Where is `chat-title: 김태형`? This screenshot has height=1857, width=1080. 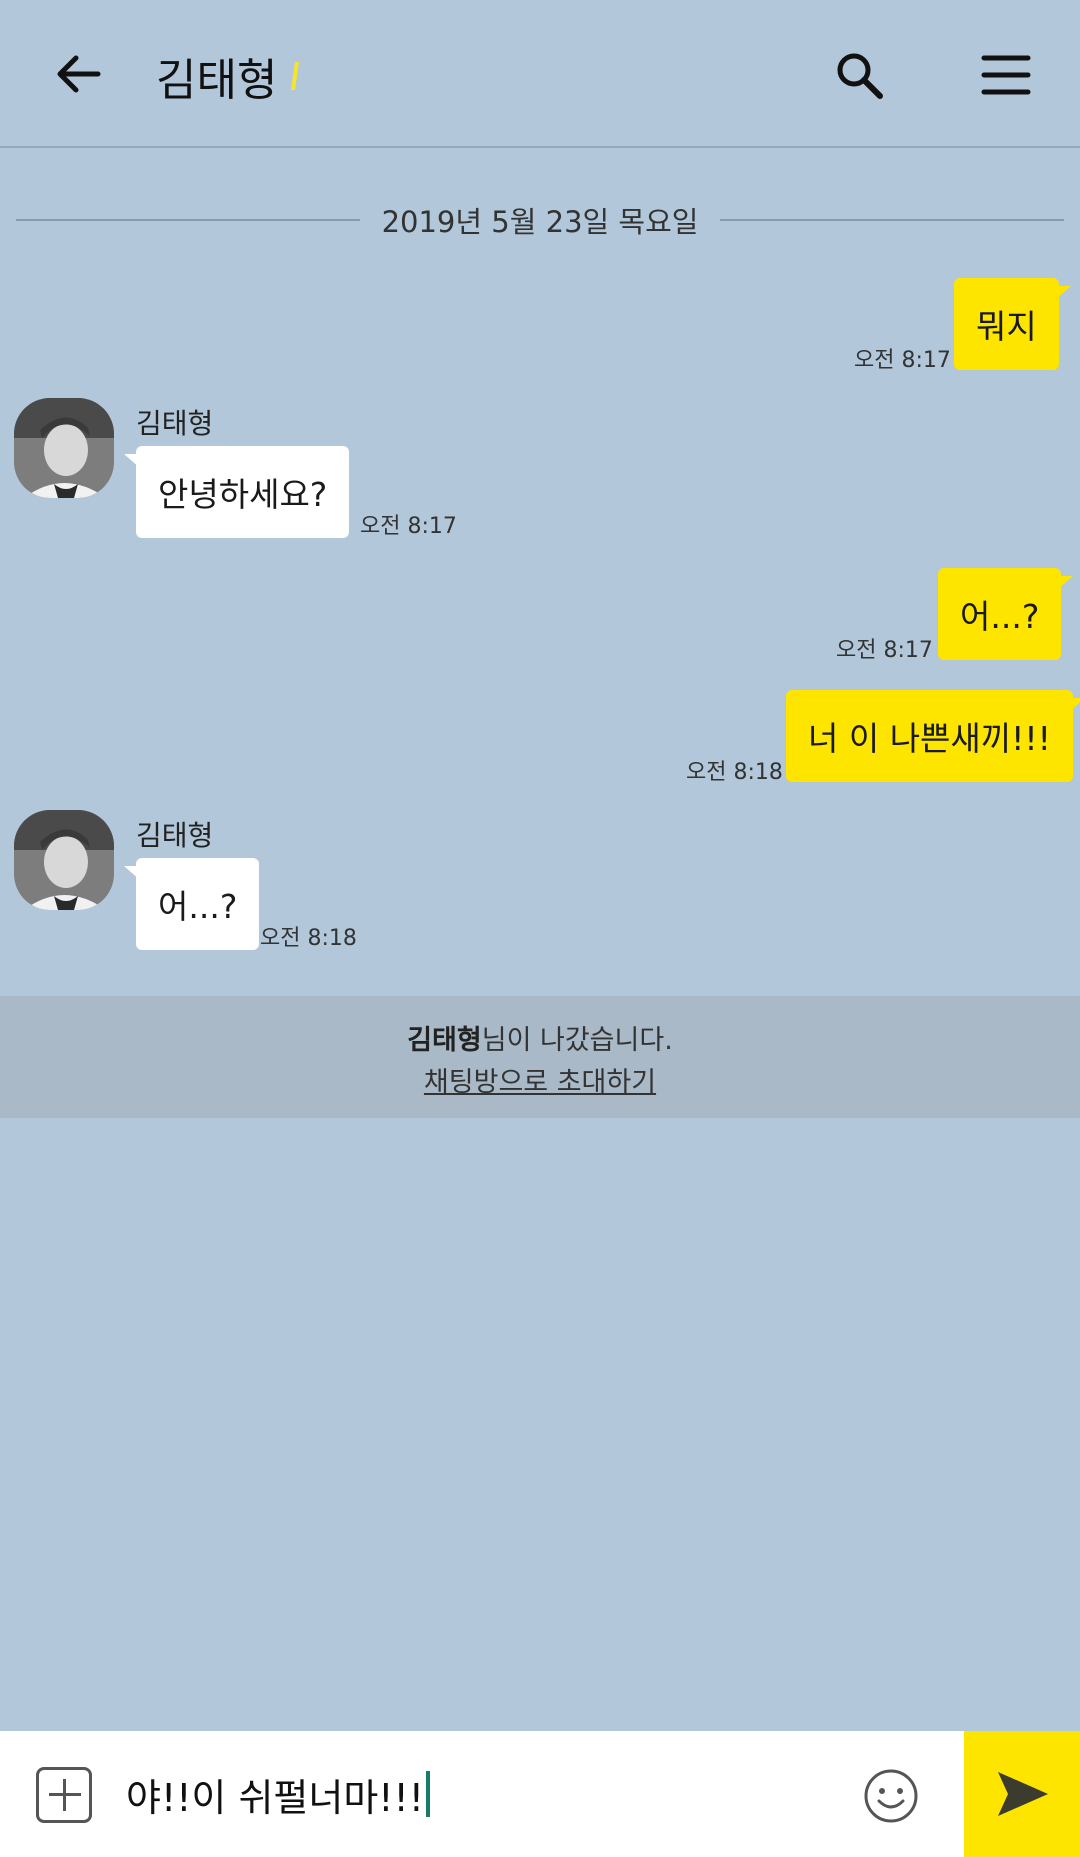 chat-title: 김태형 is located at coordinates (217, 80).